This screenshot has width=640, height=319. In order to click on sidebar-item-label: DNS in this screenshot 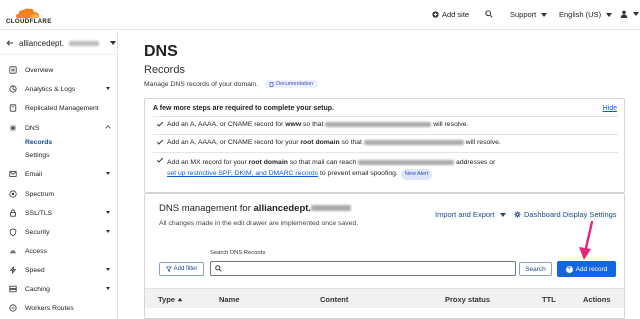, I will do `click(32, 128)`.